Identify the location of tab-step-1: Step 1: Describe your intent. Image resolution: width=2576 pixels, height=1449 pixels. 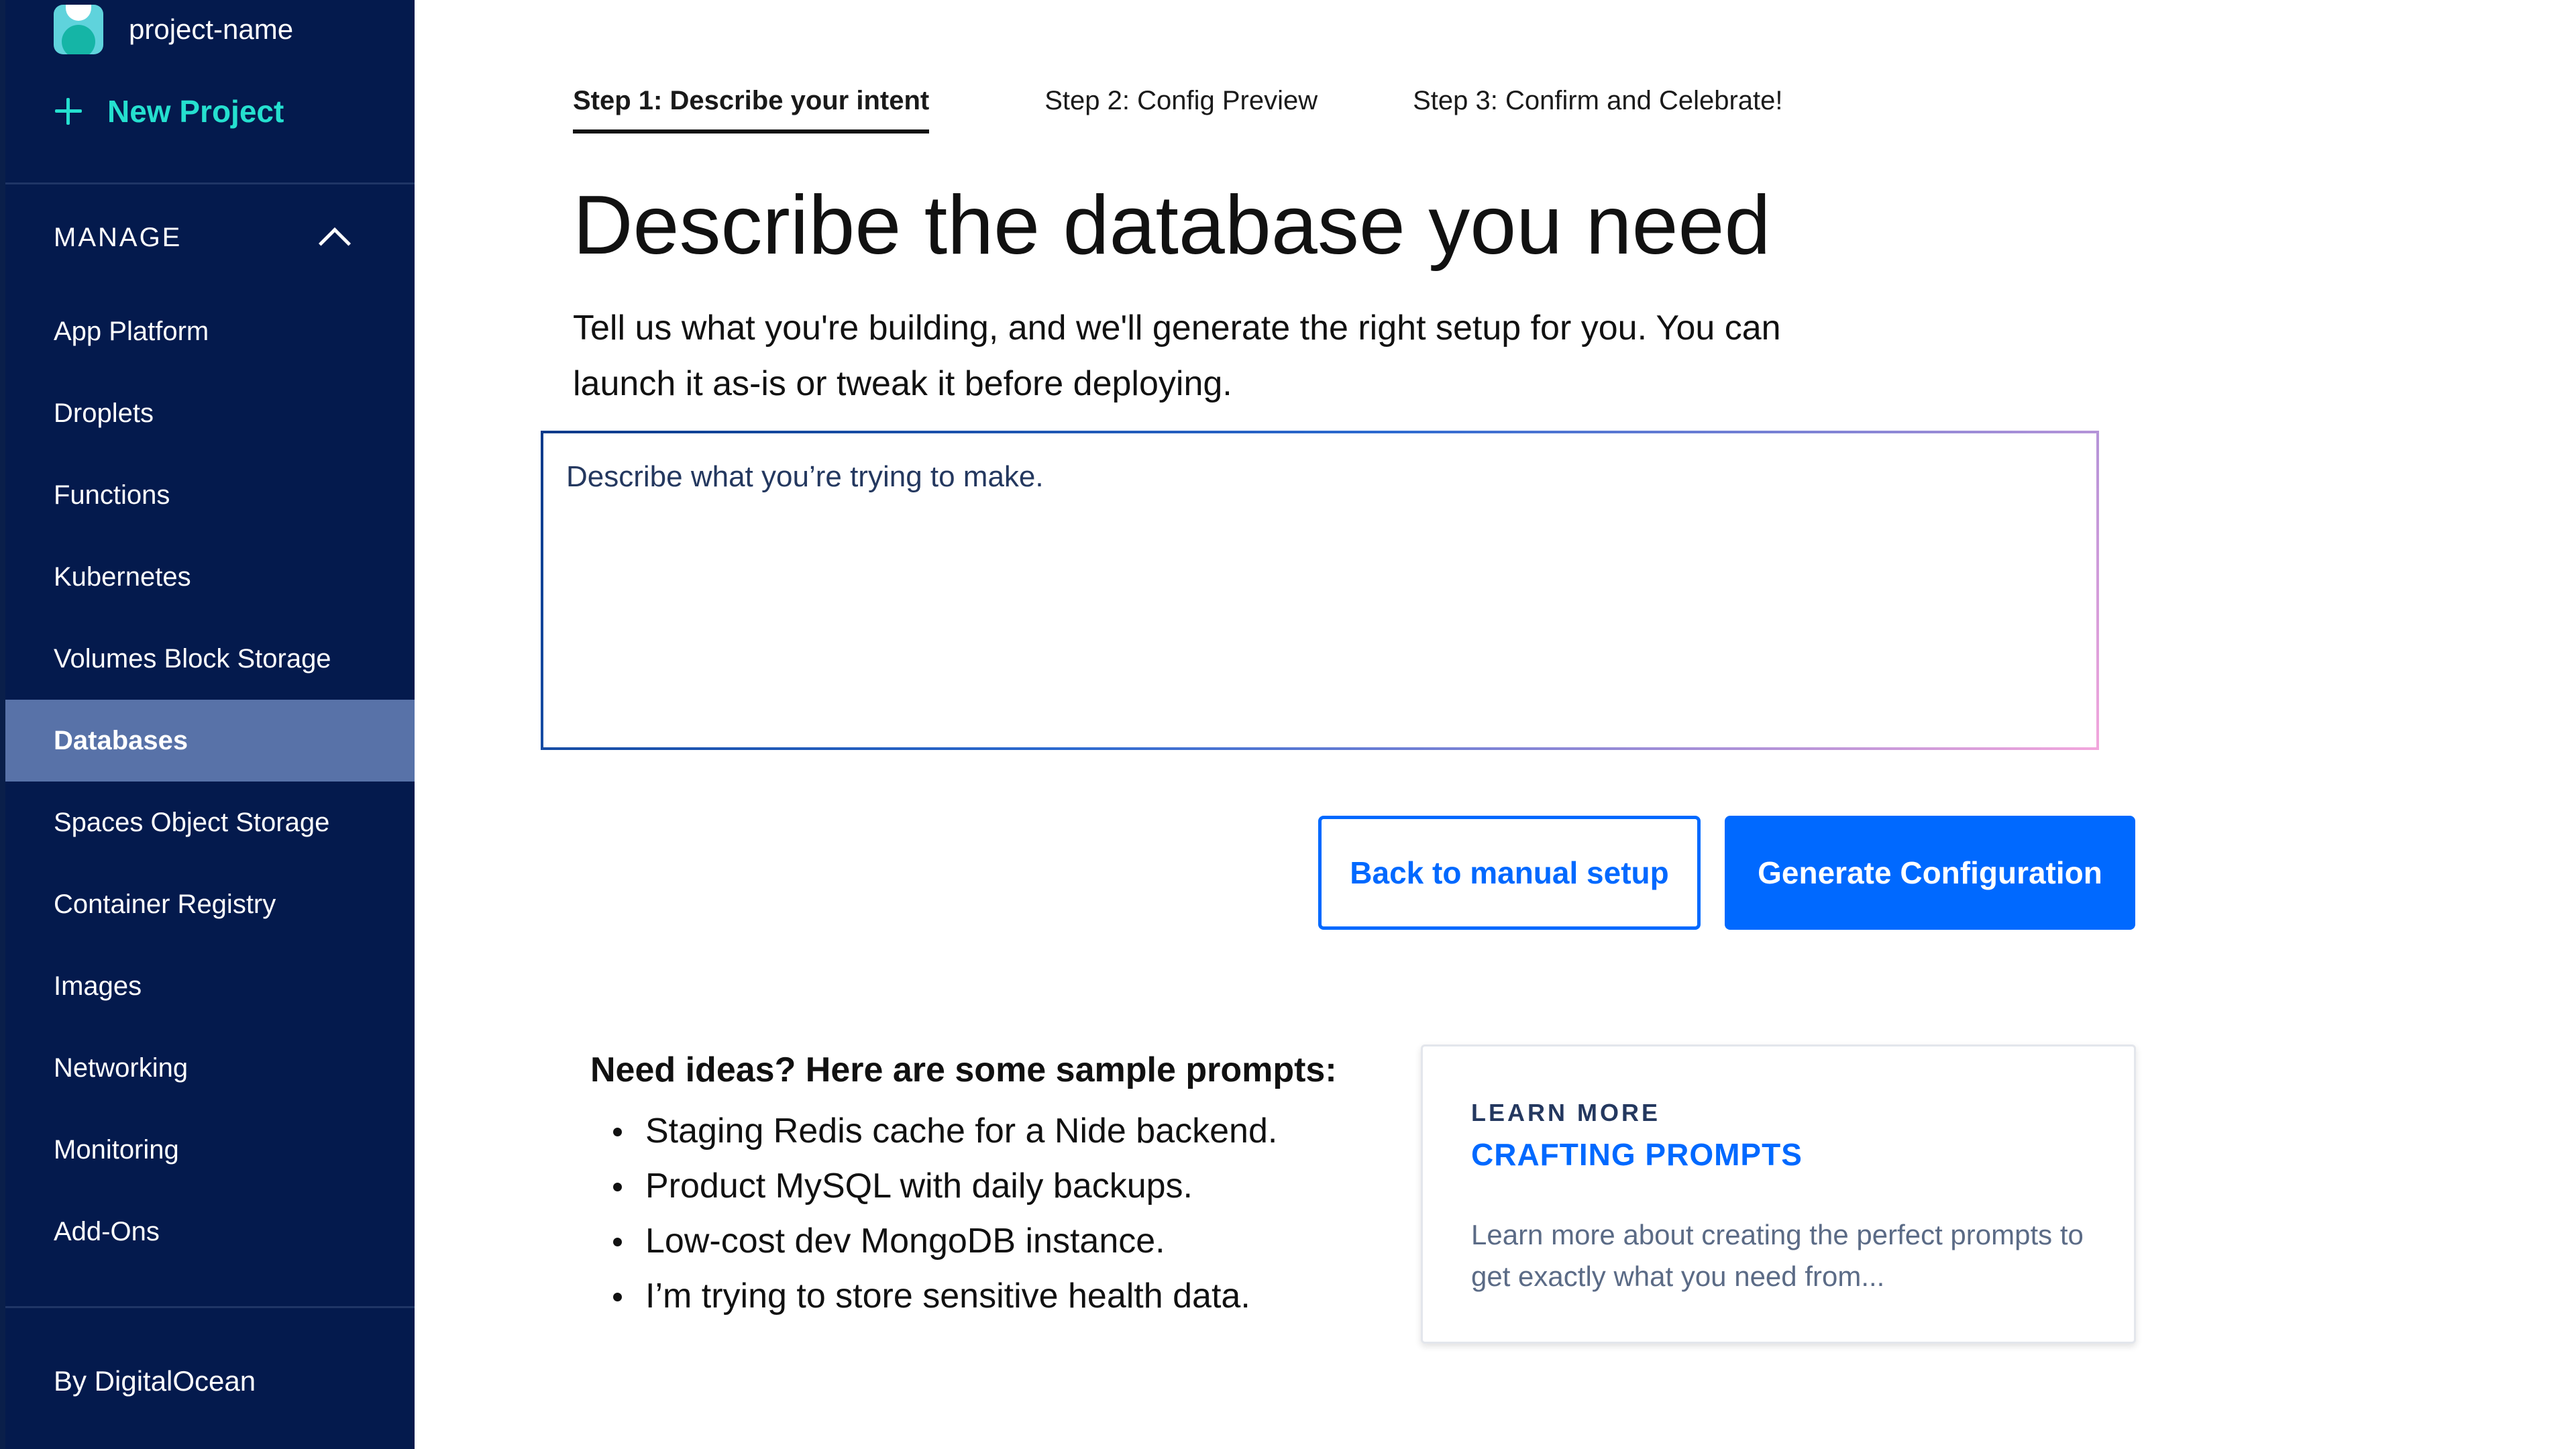
(751, 109).